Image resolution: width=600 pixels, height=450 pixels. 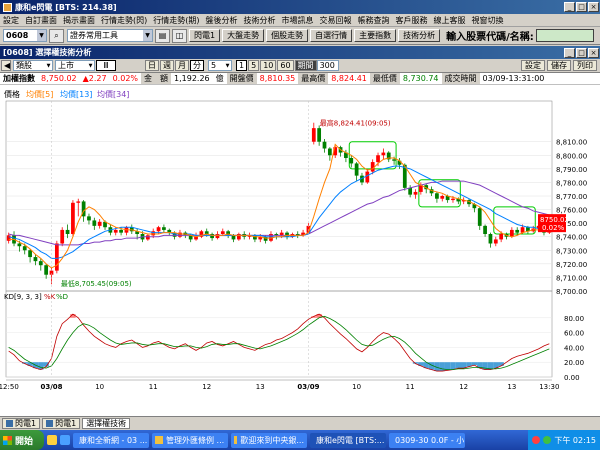 What do you see at coordinates (110, 35) in the screenshot?
I see `tool-dropdown: 證券常用工具 ▼` at bounding box center [110, 35].